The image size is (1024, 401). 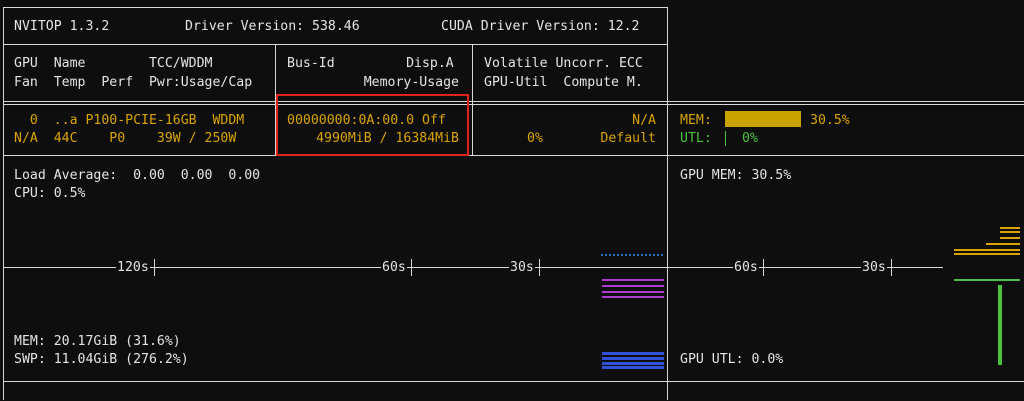 I want to click on frame-left, so click(x=3, y=203).